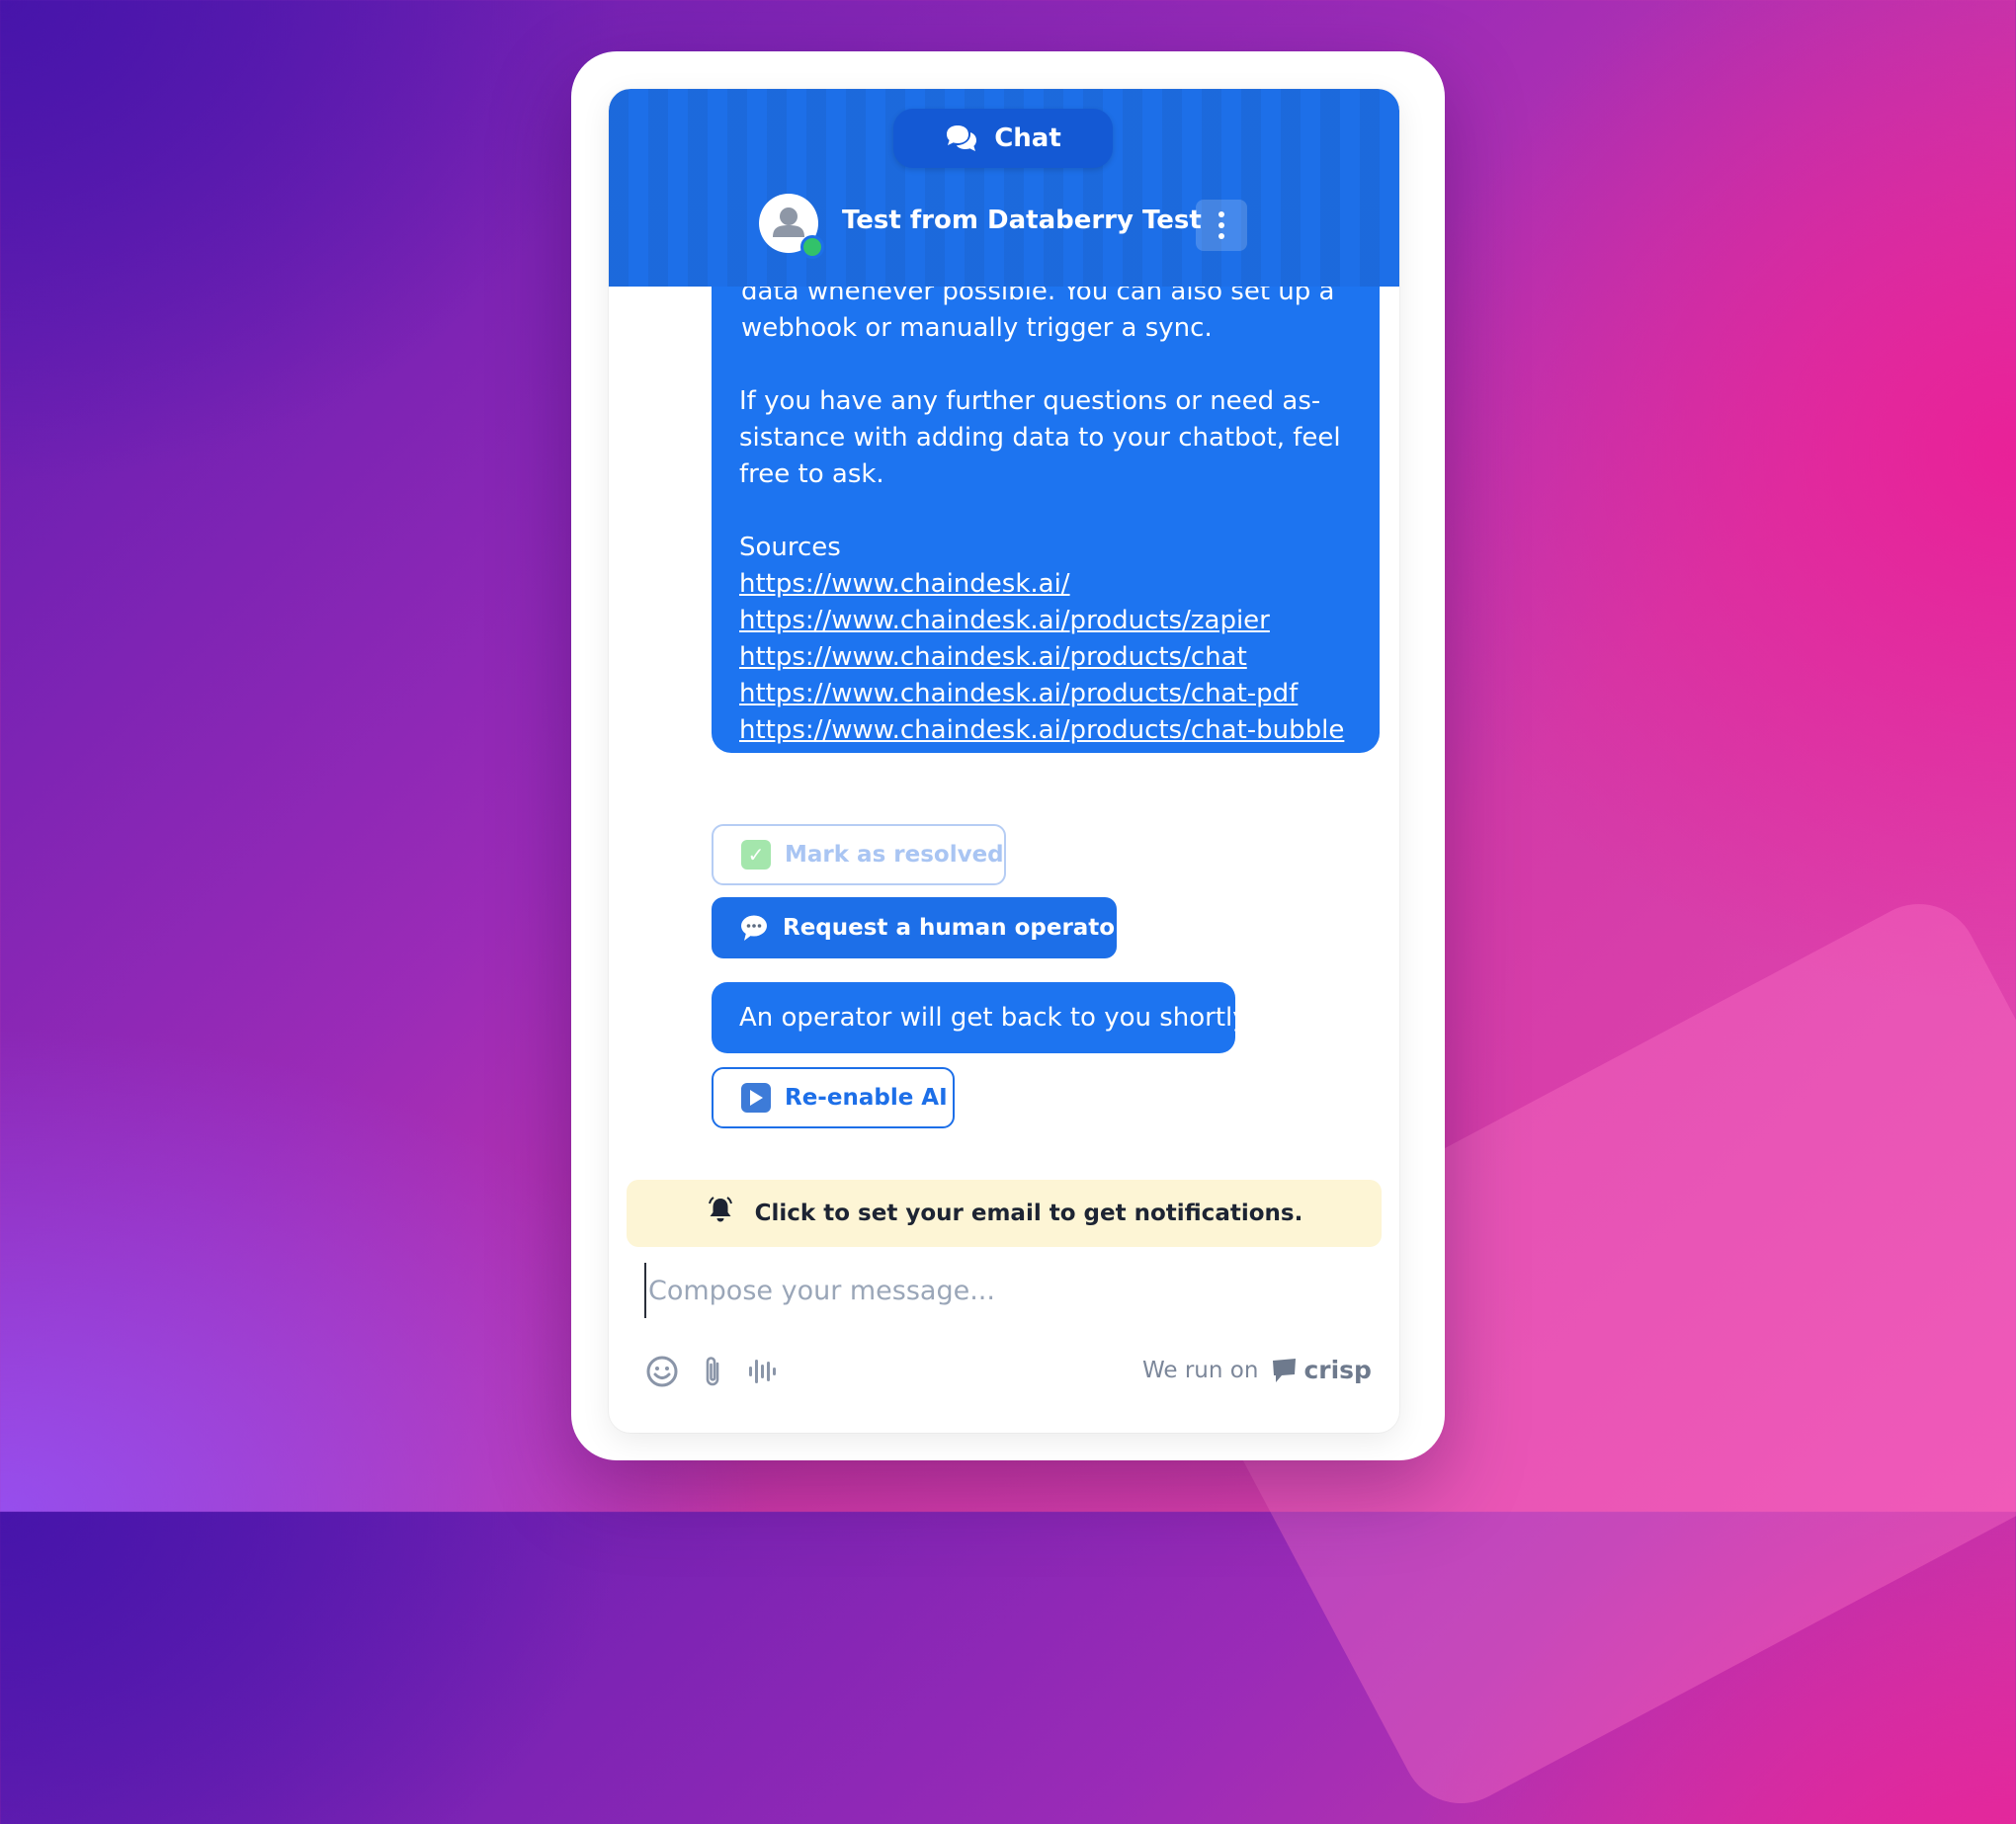 This screenshot has width=2016, height=1824. I want to click on more-options-button, so click(1221, 225).